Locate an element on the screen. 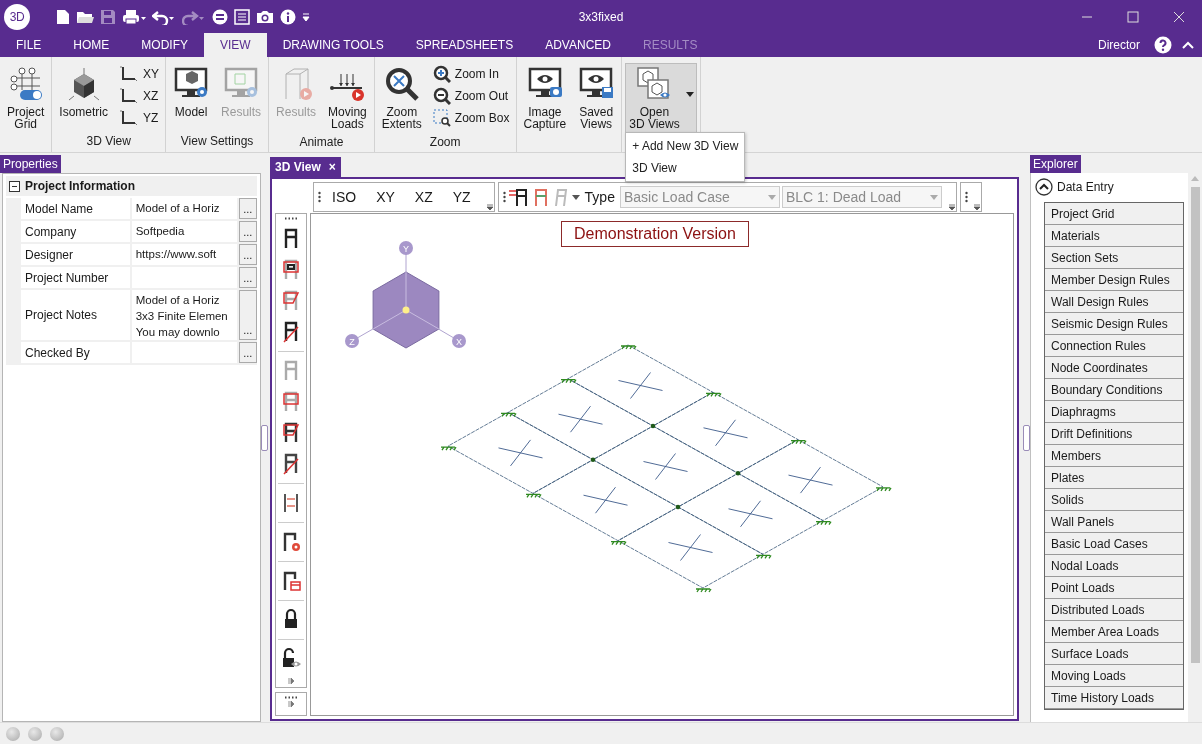  menu-tab: HOME is located at coordinates (91, 45).